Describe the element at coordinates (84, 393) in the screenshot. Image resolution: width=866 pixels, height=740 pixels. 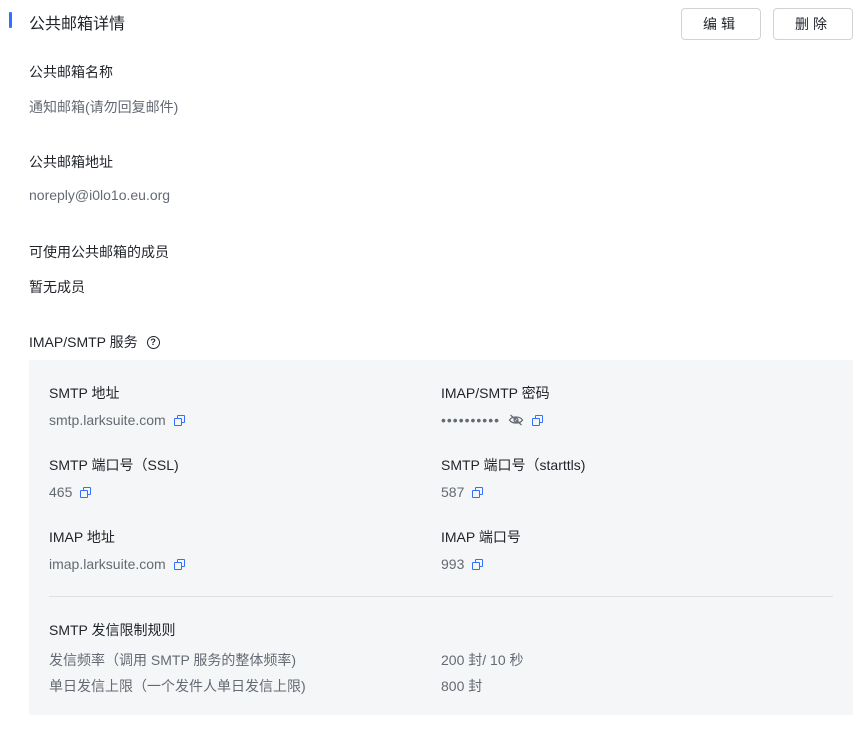
I see `smtp-address-label: SMTP 地址` at that location.